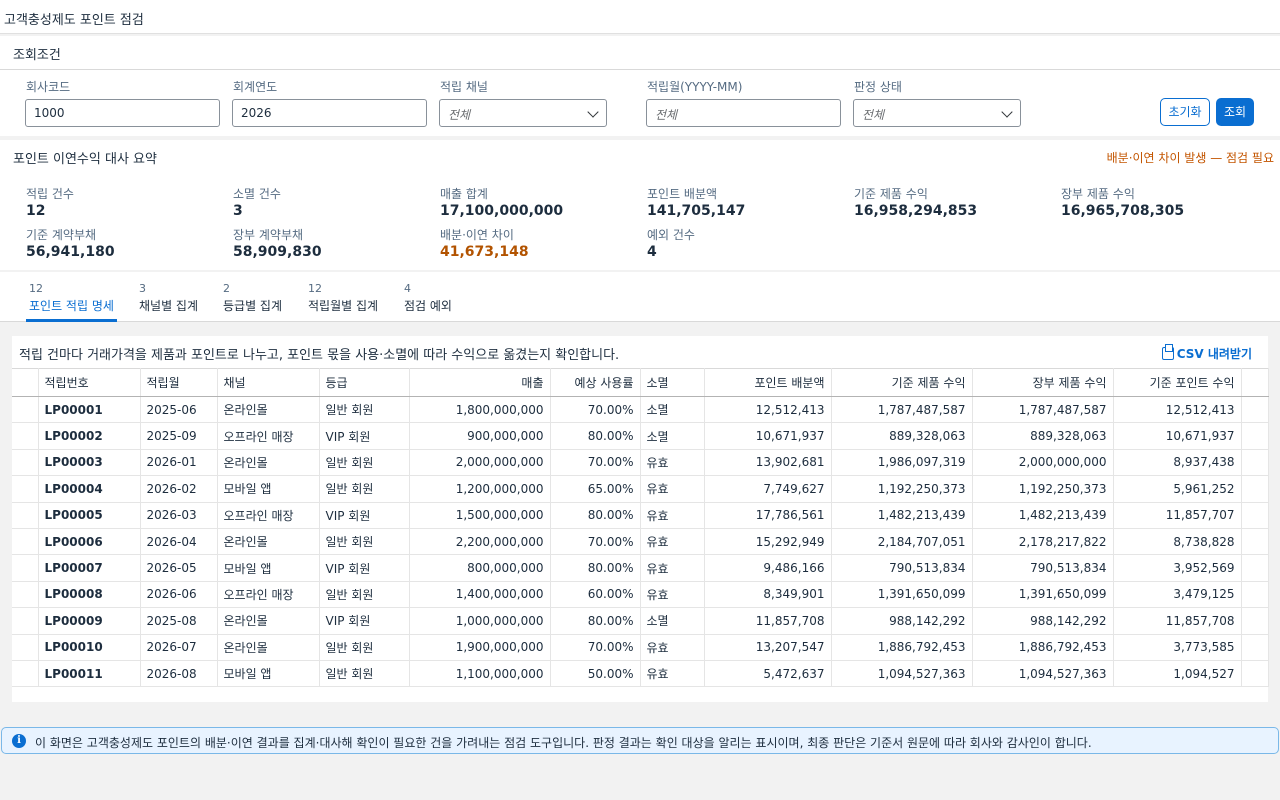  I want to click on tab-label: 등급별 집계, so click(253, 306).